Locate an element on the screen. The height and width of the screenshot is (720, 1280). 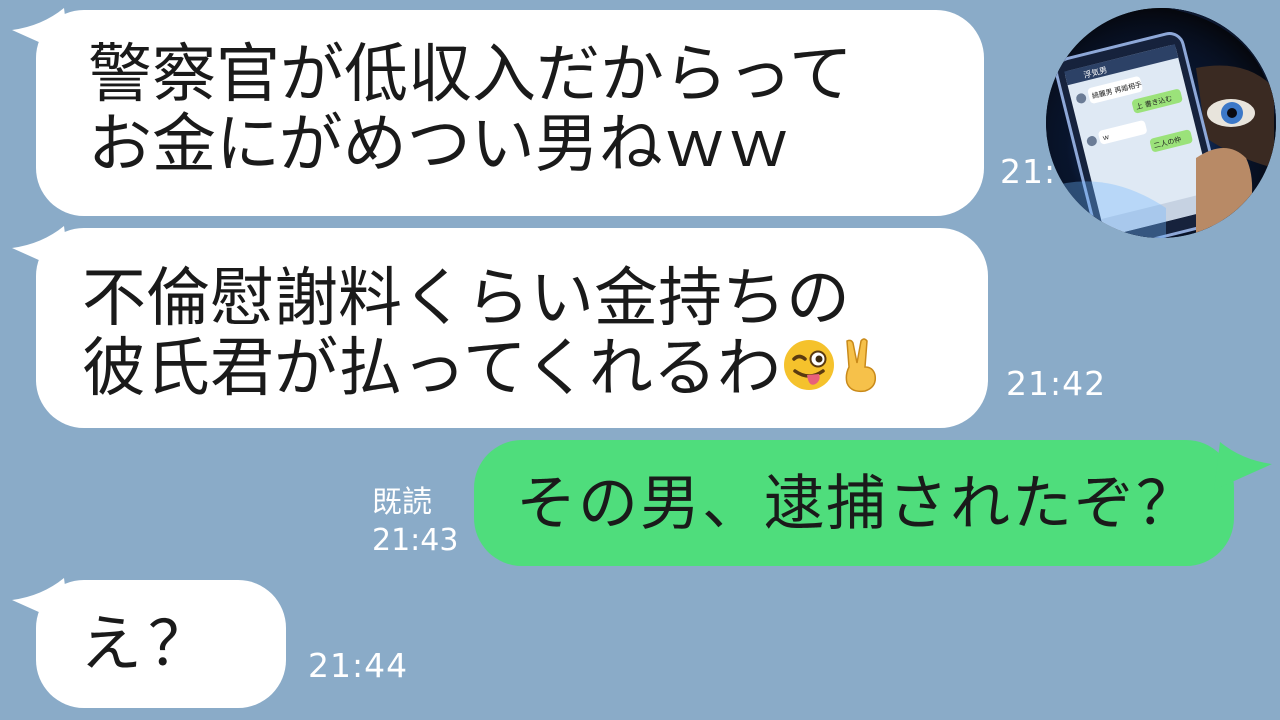
message-text-line: 彼氏君が払ってくれるわ is located at coordinates (535, 370).